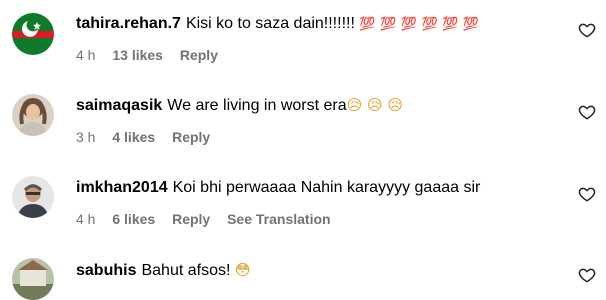 The height and width of the screenshot is (300, 606). What do you see at coordinates (119, 105) in the screenshot?
I see `username: saimaqasik` at bounding box center [119, 105].